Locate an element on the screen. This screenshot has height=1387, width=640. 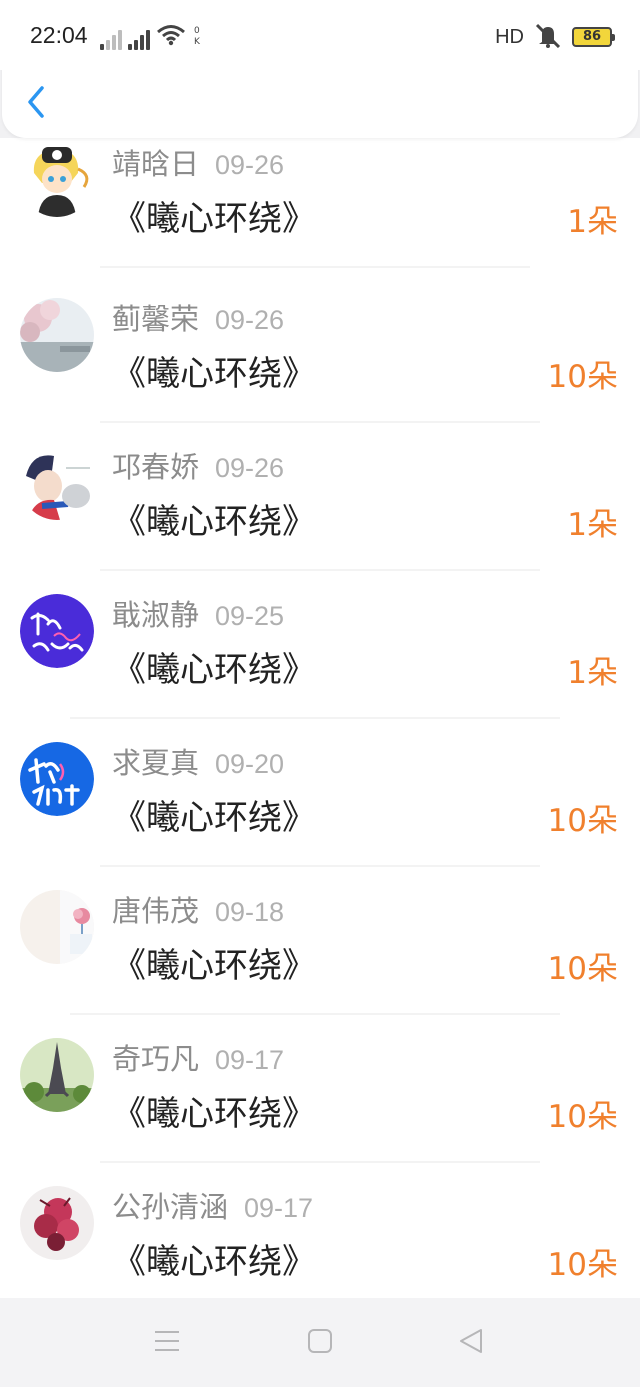
list-item: 唐伟茂 09-18 《曦心环绕》 10朵 is located at coordinates (320, 964).